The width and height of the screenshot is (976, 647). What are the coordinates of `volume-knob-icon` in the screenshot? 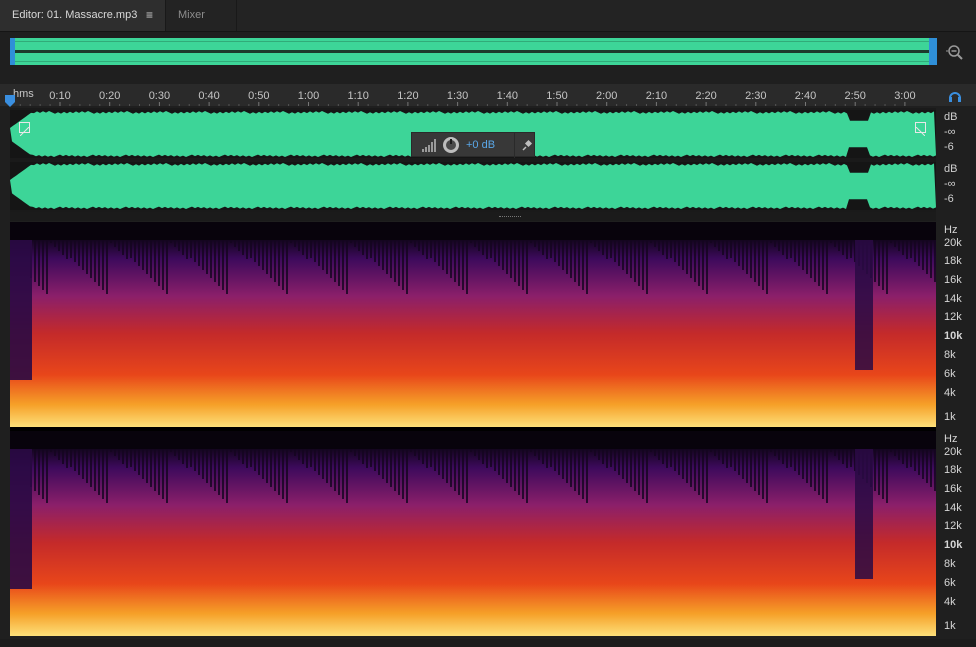 It's located at (451, 145).